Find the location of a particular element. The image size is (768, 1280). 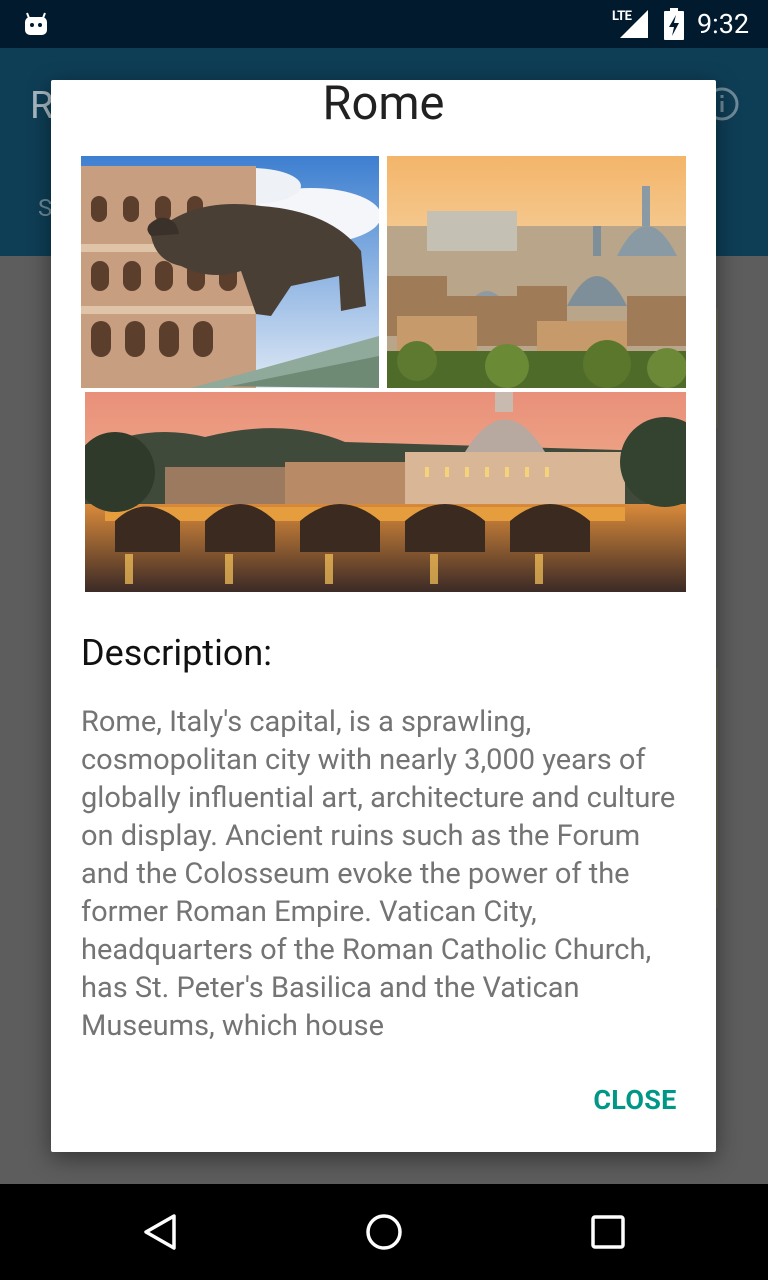

navigation-bar is located at coordinates (384, 1232).